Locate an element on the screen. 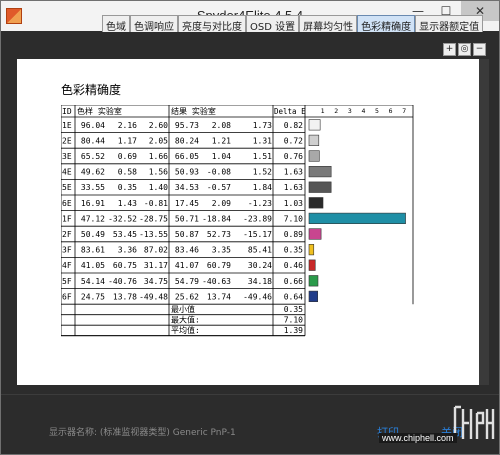 The image size is (500, 455). target-a-value: 53.45 is located at coordinates (125, 234).